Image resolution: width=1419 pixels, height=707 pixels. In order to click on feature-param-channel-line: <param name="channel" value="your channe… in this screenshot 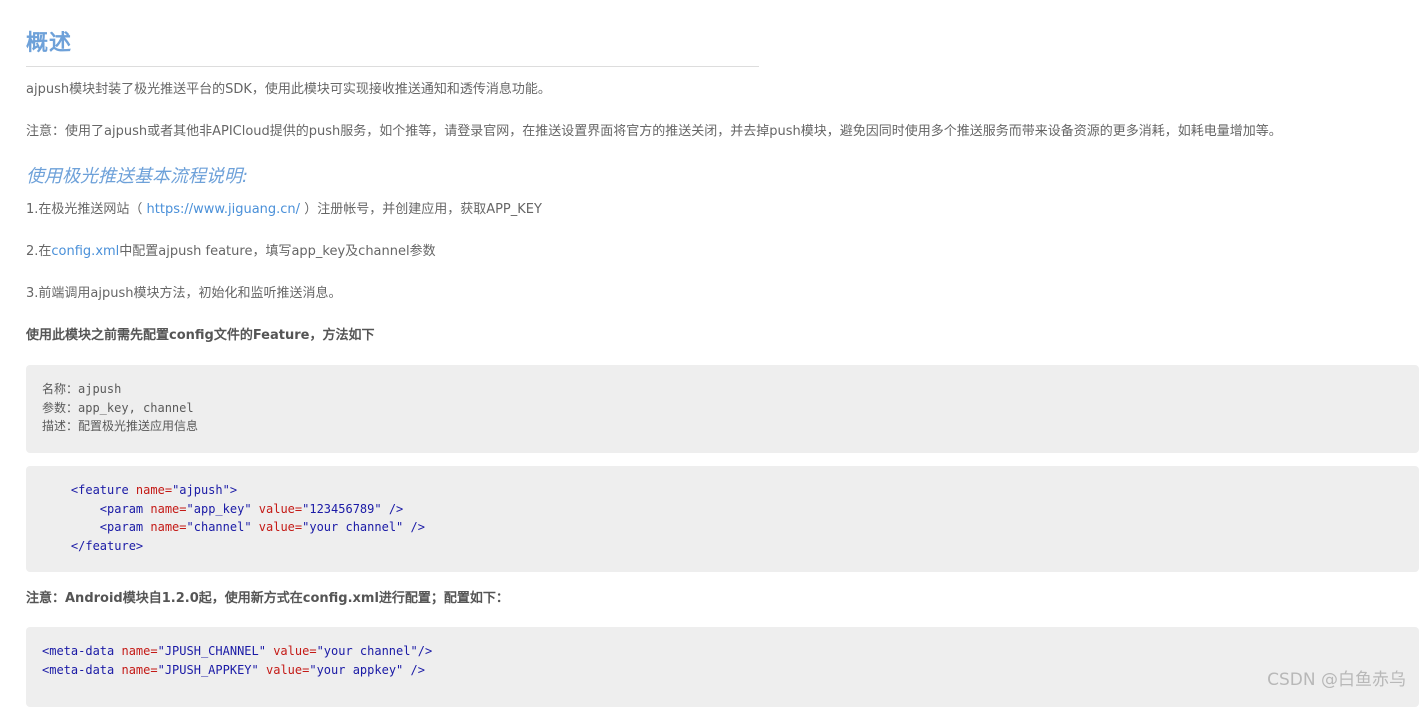, I will do `click(262, 527)`.